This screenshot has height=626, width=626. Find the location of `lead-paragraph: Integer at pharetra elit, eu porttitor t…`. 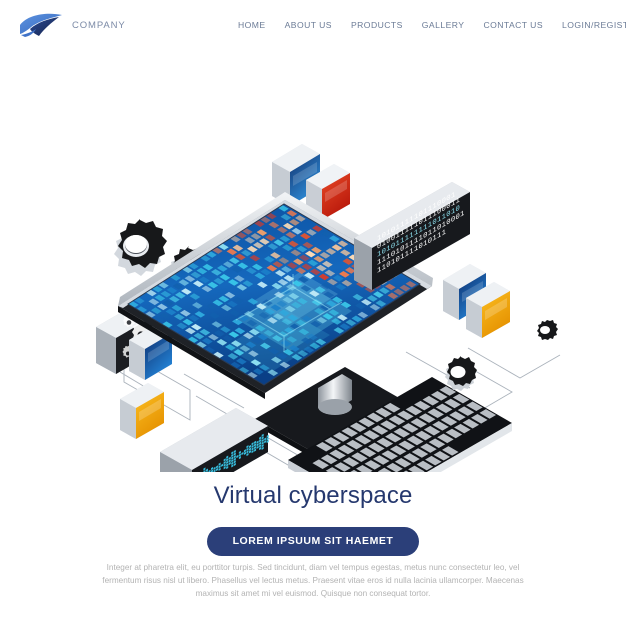

lead-paragraph: Integer at pharetra elit, eu porttitor t… is located at coordinates (313, 581).